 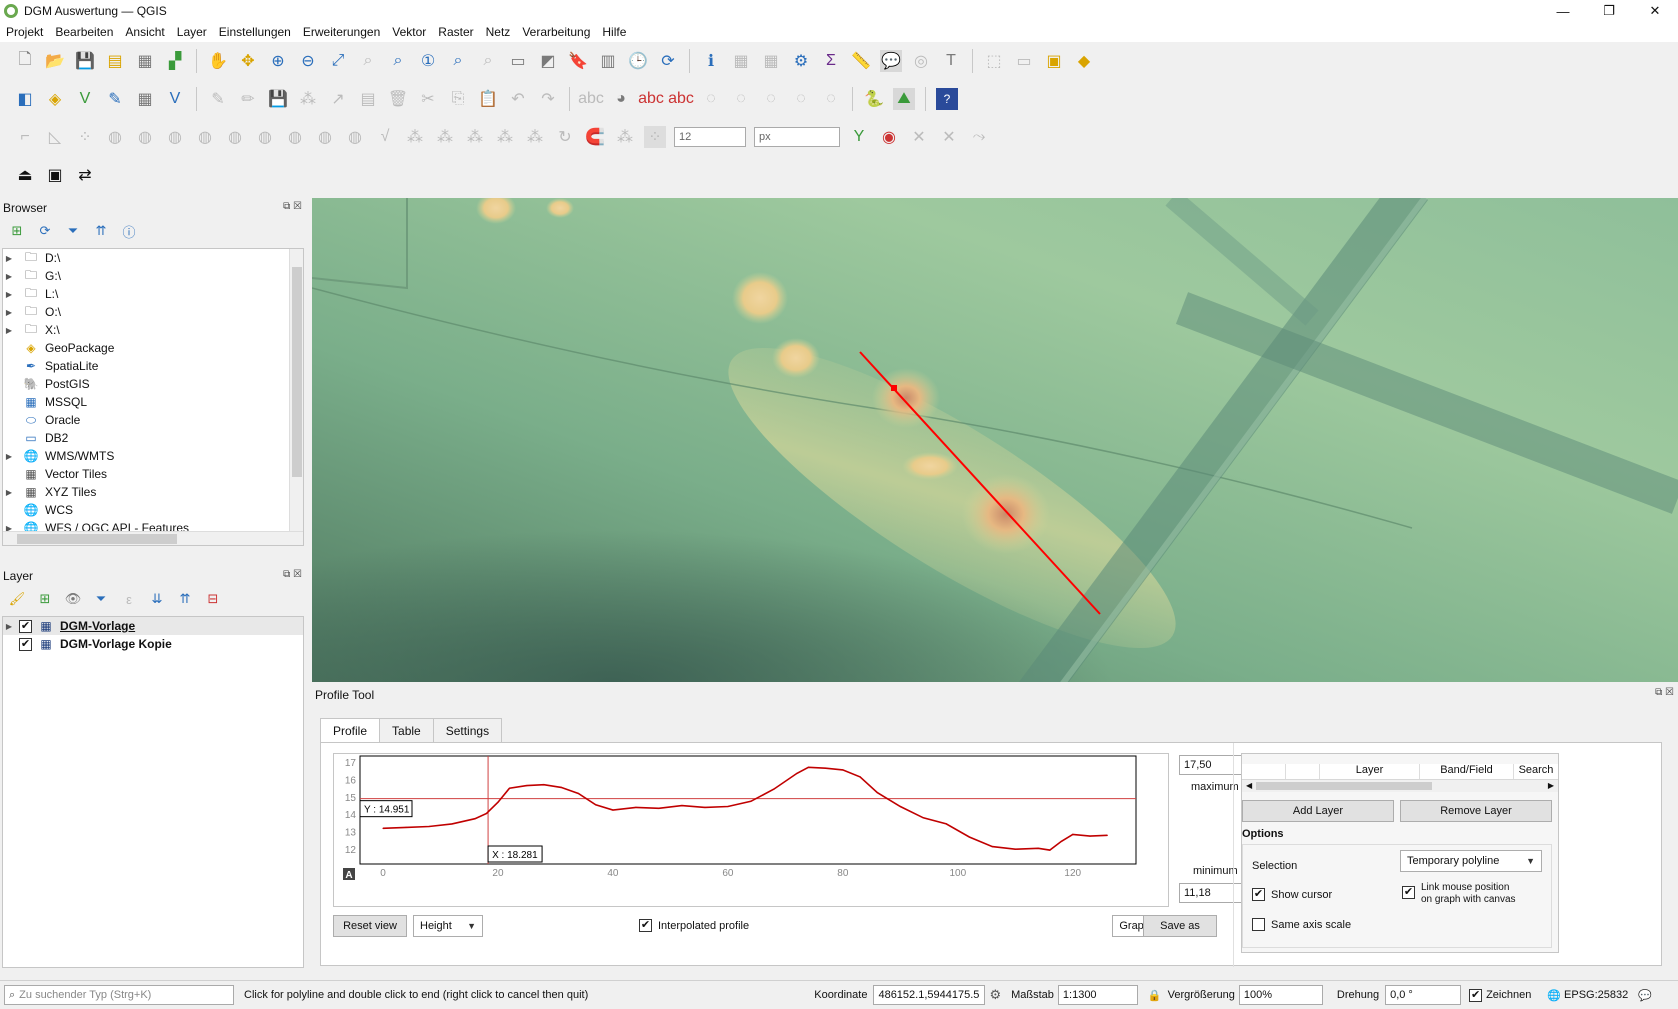 What do you see at coordinates (85, 61) in the screenshot?
I see `save-project-icon: 💾` at bounding box center [85, 61].